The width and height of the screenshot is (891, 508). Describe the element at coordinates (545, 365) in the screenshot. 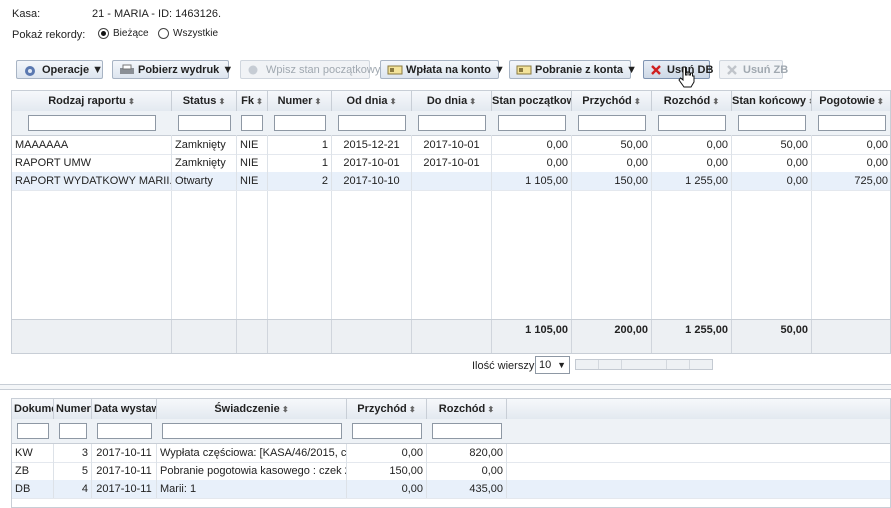

I see `rows-per-page-value: 10` at that location.